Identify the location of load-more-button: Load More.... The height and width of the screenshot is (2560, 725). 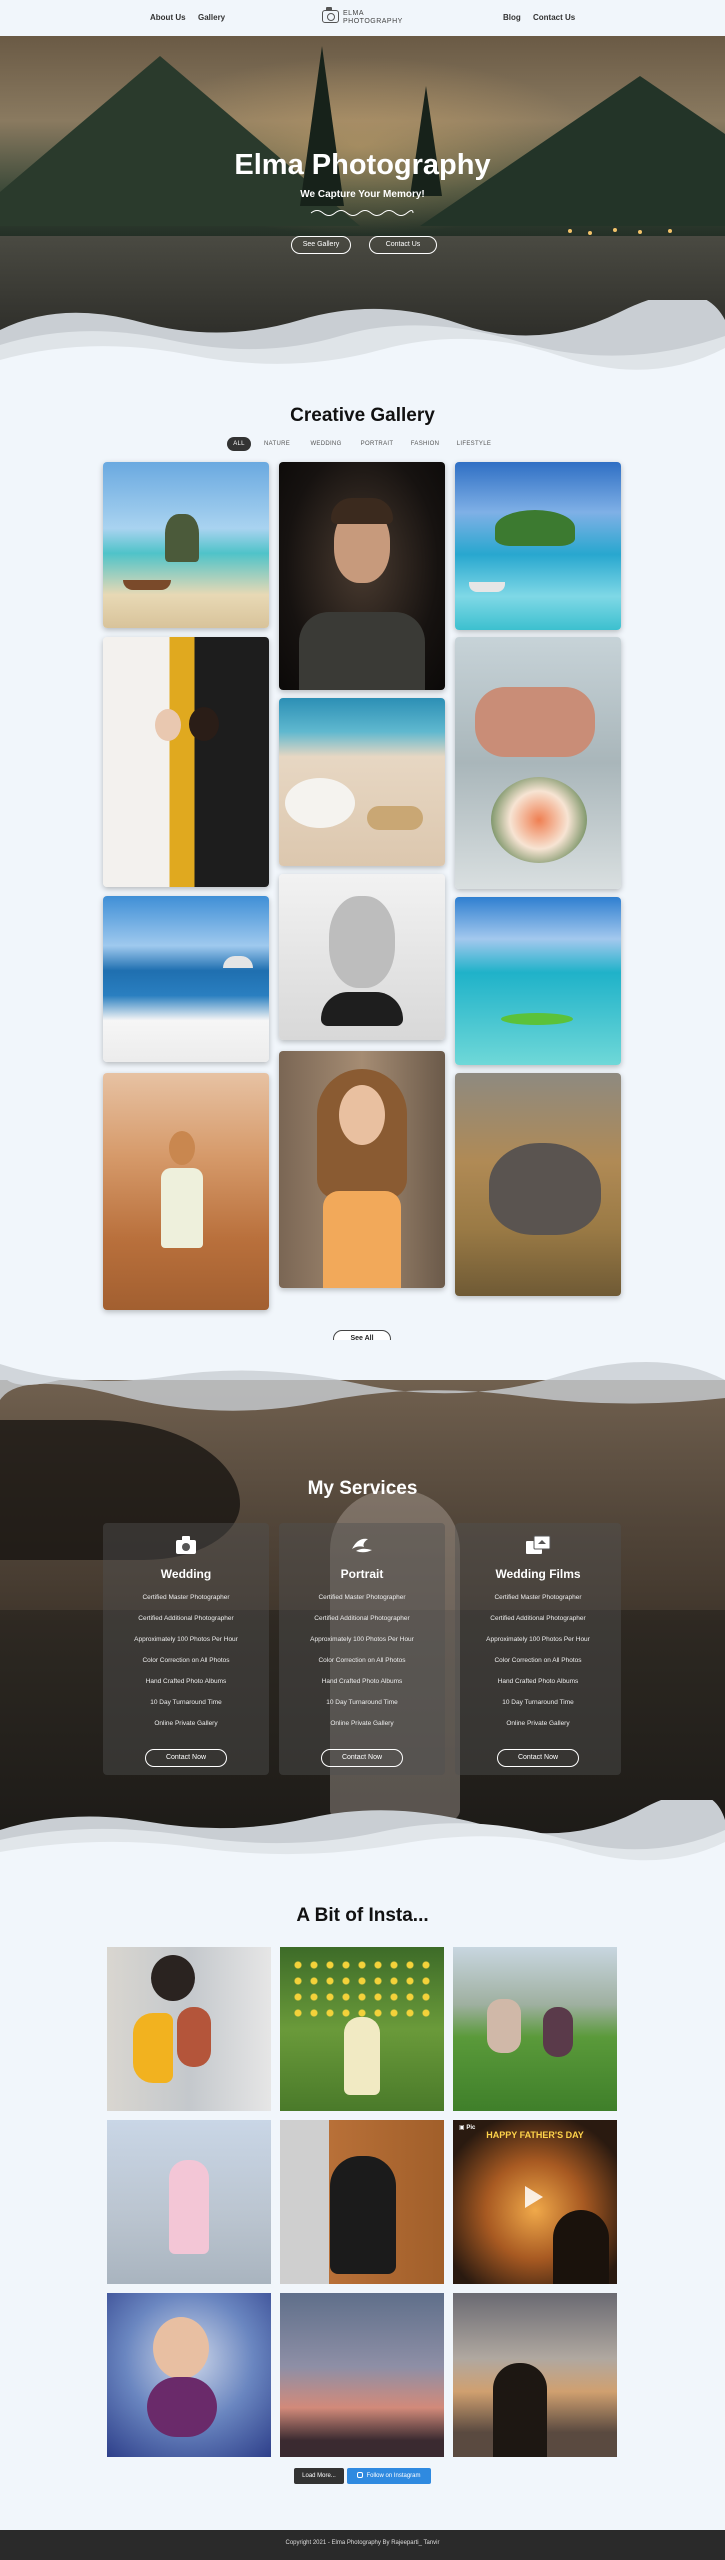
(319, 2476).